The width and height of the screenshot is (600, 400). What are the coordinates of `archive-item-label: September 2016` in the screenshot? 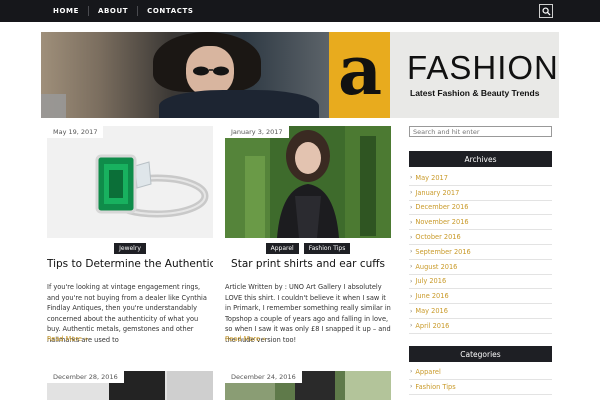 It's located at (443, 251).